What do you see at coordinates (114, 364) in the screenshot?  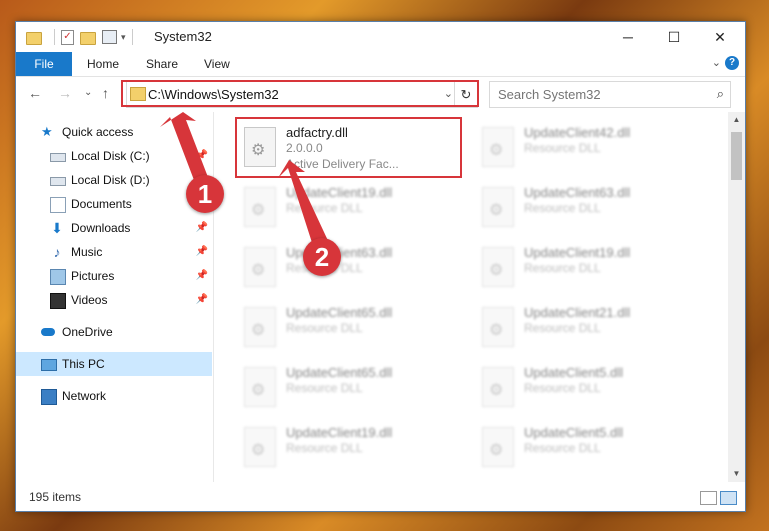 I see `sidebar-item-this-pc: This PC` at bounding box center [114, 364].